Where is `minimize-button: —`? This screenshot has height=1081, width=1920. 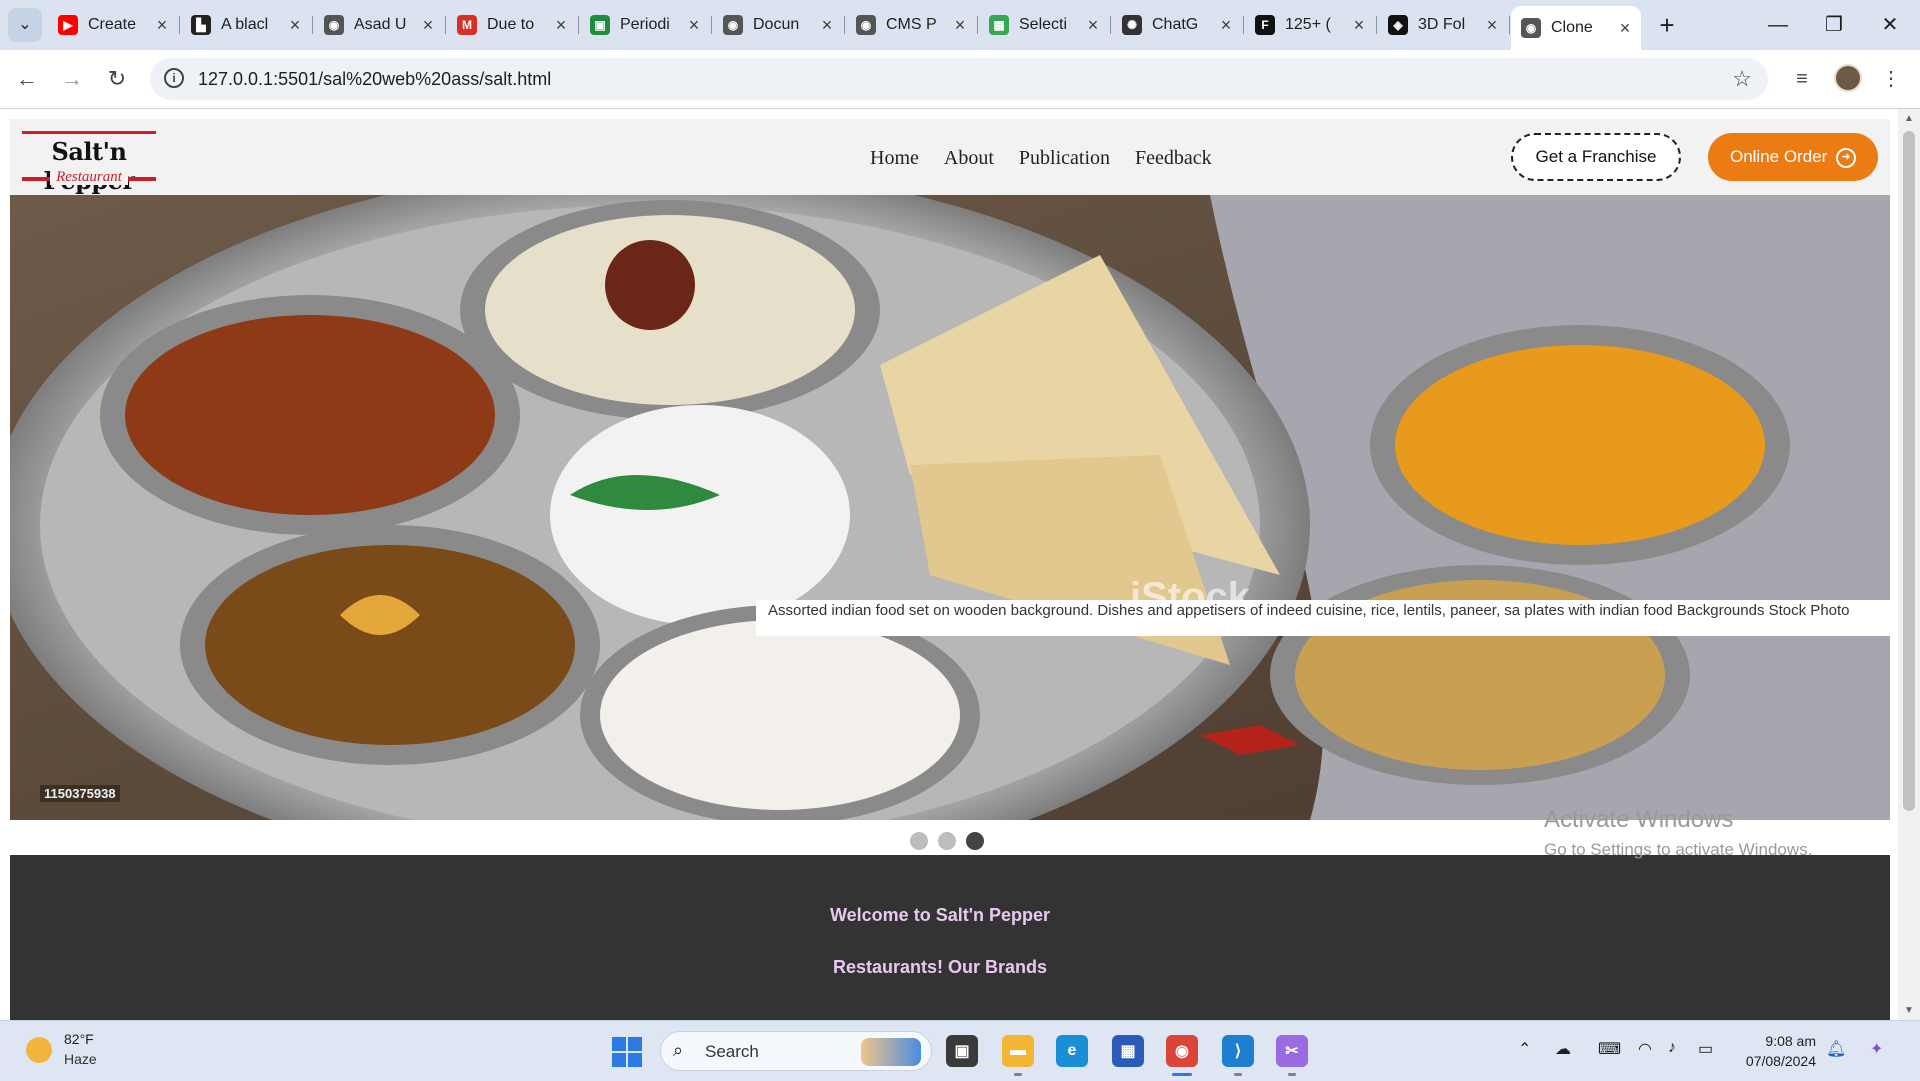 minimize-button: — is located at coordinates (1778, 25).